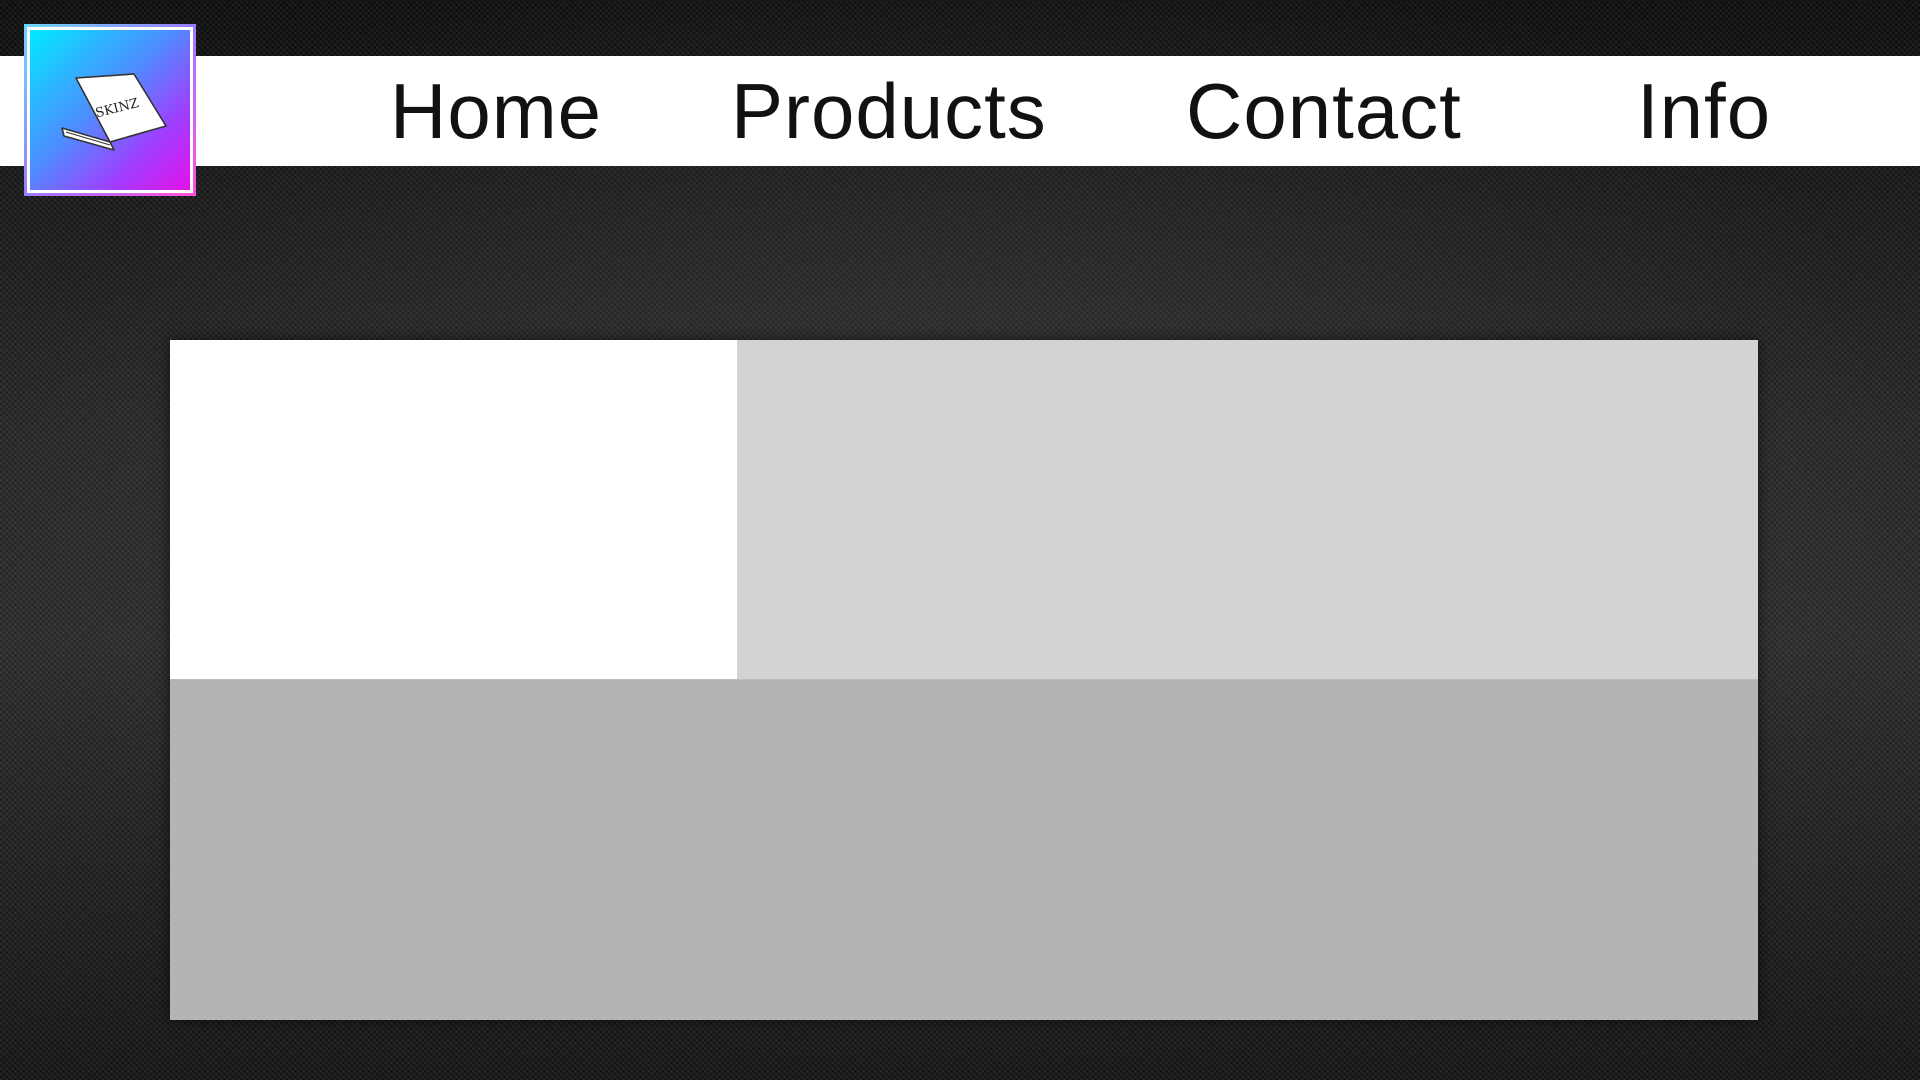  I want to click on nav-link-contact: Contact, so click(1324, 111).